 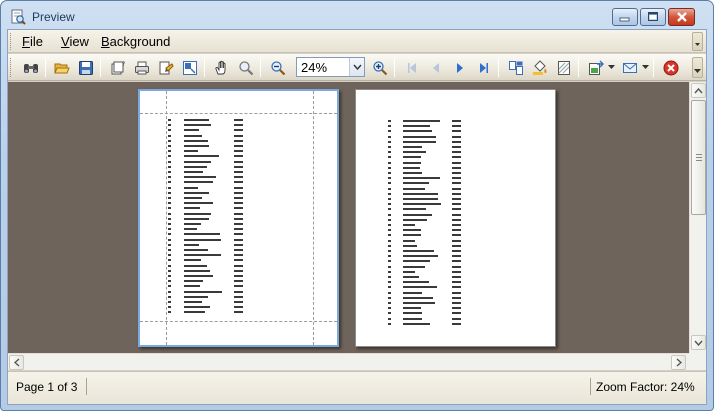 I want to click on close-preview-button, so click(x=671, y=67).